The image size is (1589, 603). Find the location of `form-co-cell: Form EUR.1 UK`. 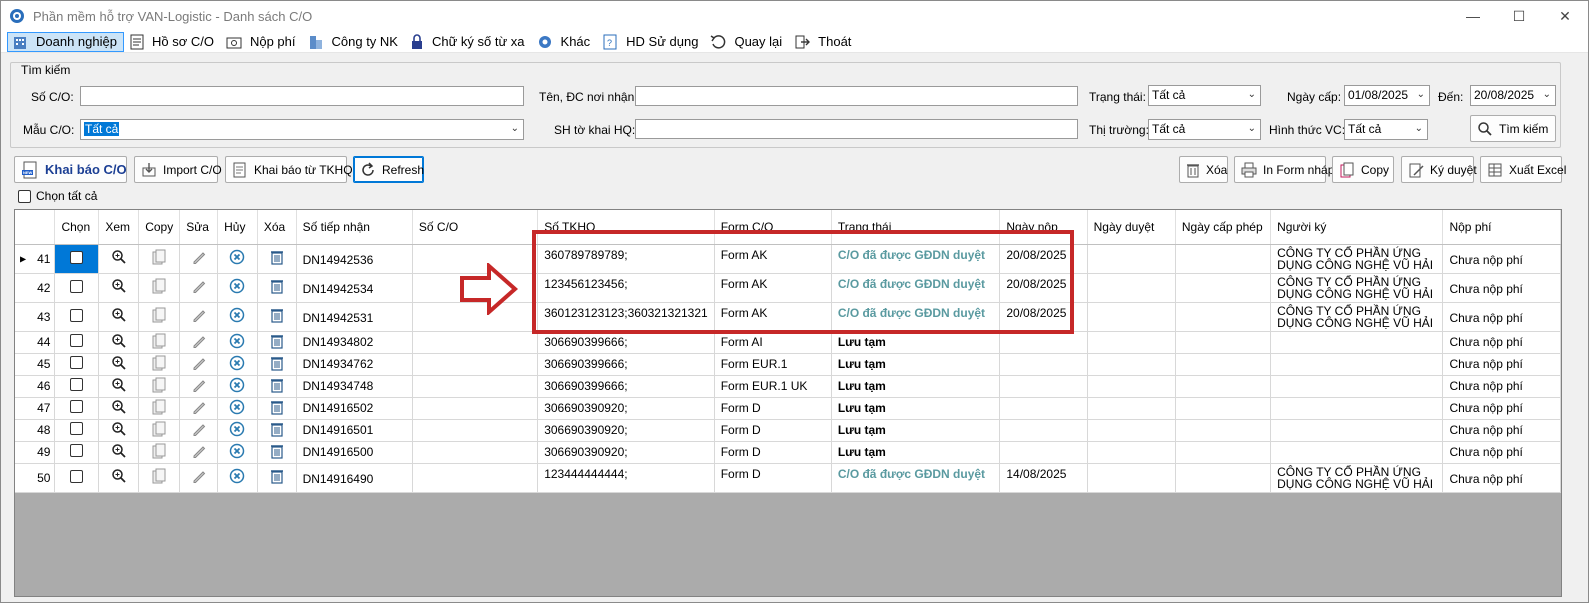

form-co-cell: Form EUR.1 UK is located at coordinates (773, 386).